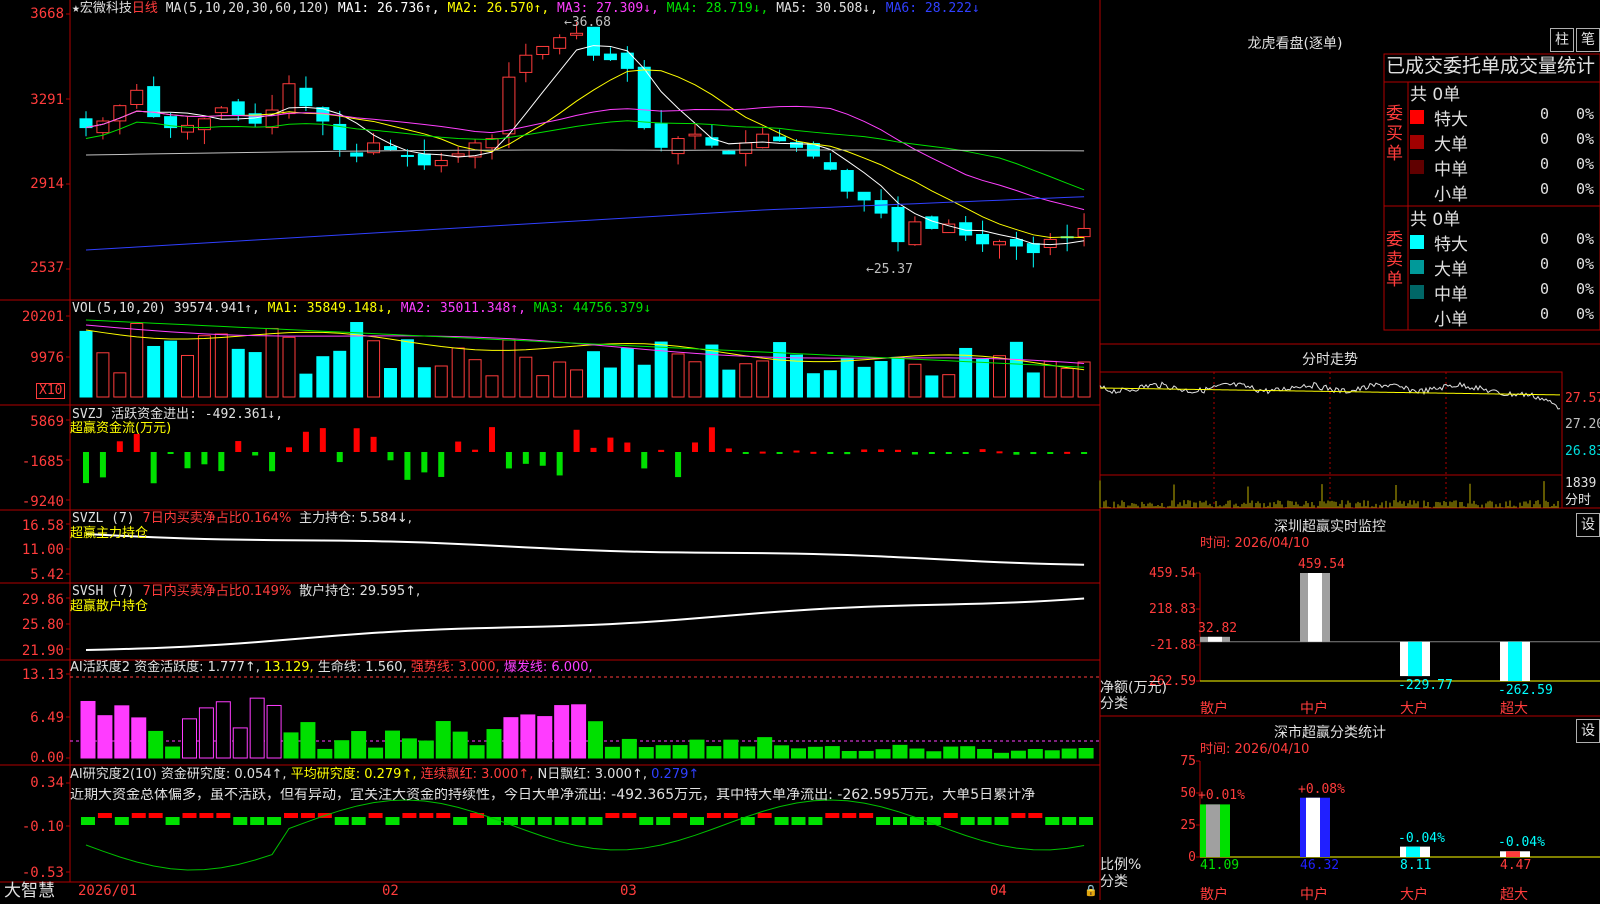 The height and width of the screenshot is (904, 1600). Describe the element at coordinates (1588, 525) in the screenshot. I see `monitor-settings-button: 设` at that location.